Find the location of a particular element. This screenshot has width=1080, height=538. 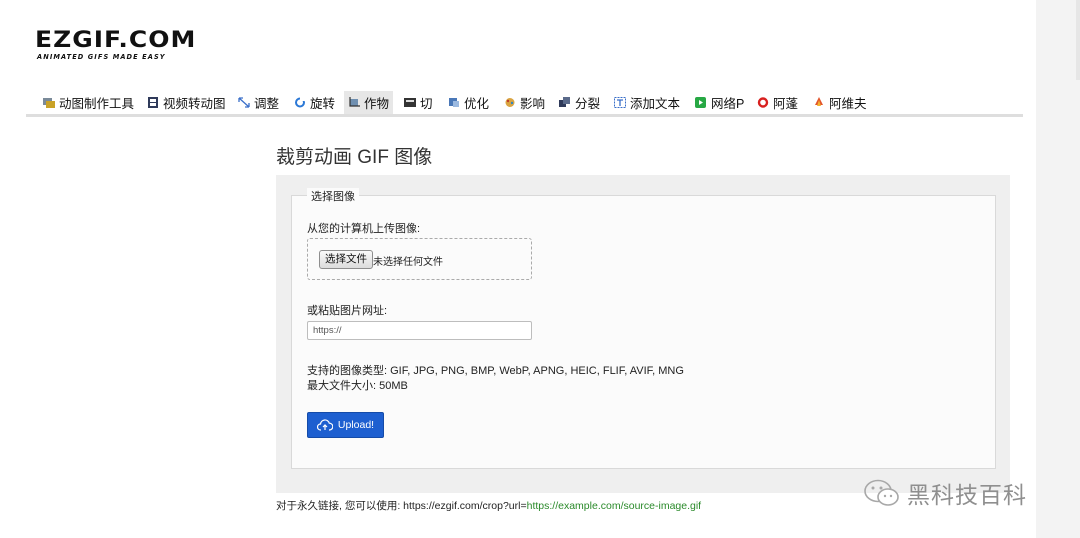

nav-label: 动图制作工具 is located at coordinates (97, 104).